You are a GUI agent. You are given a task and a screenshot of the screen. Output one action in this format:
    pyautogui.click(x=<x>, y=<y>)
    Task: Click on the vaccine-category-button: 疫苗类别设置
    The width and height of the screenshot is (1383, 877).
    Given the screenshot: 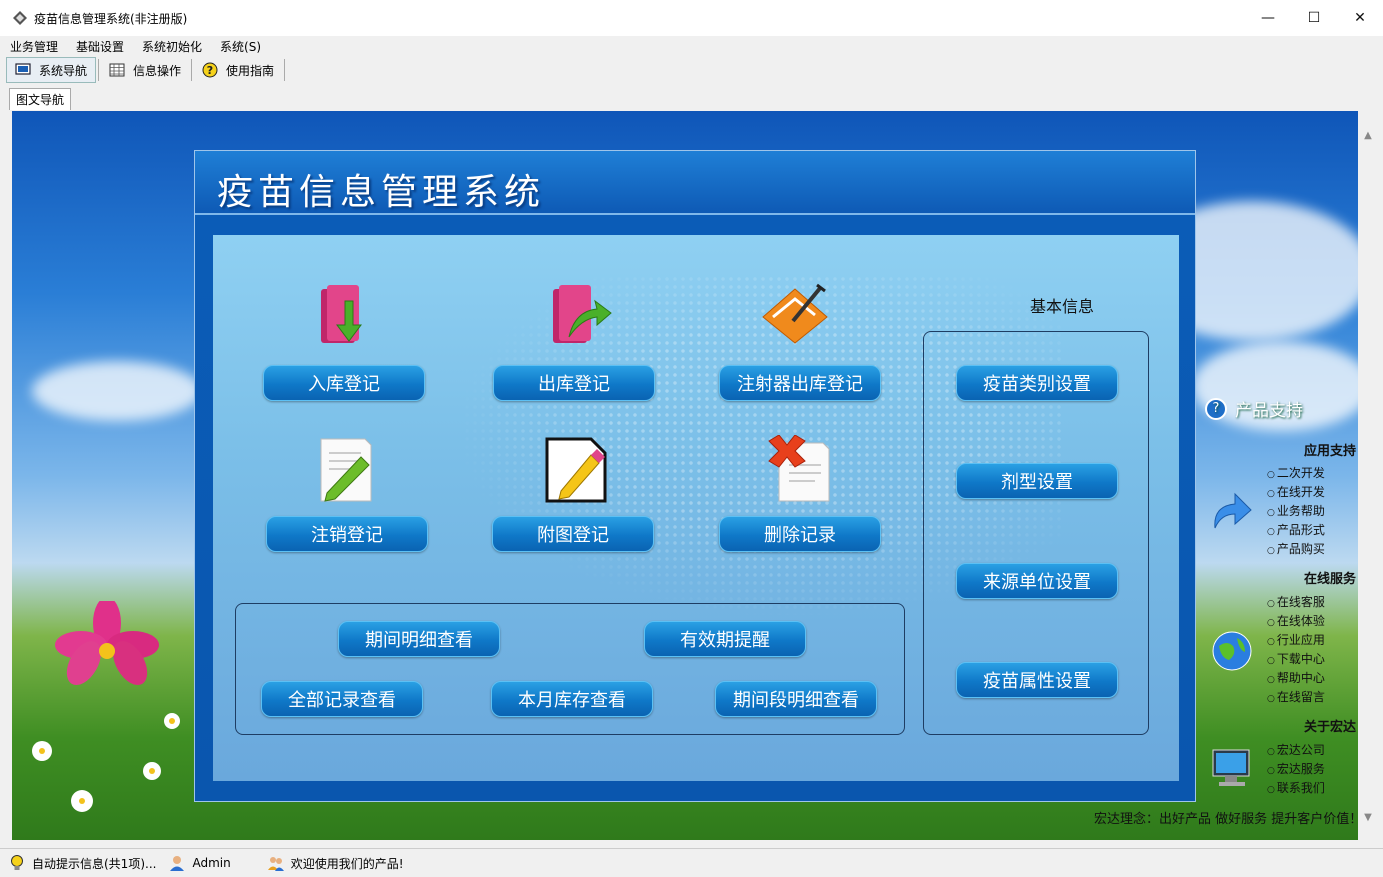 What is the action you would take?
    pyautogui.click(x=1037, y=383)
    